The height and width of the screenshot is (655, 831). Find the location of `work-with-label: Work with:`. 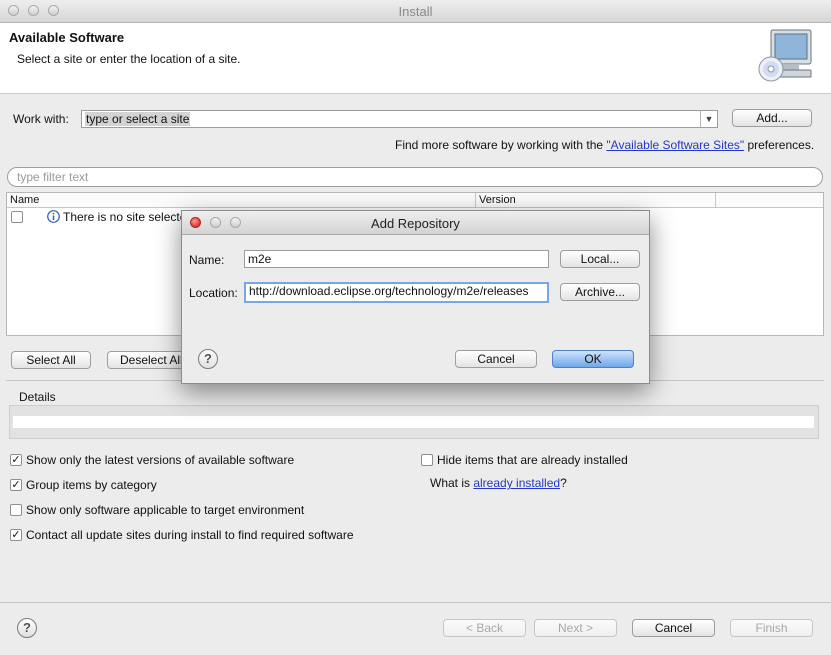

work-with-label: Work with: is located at coordinates (41, 119).